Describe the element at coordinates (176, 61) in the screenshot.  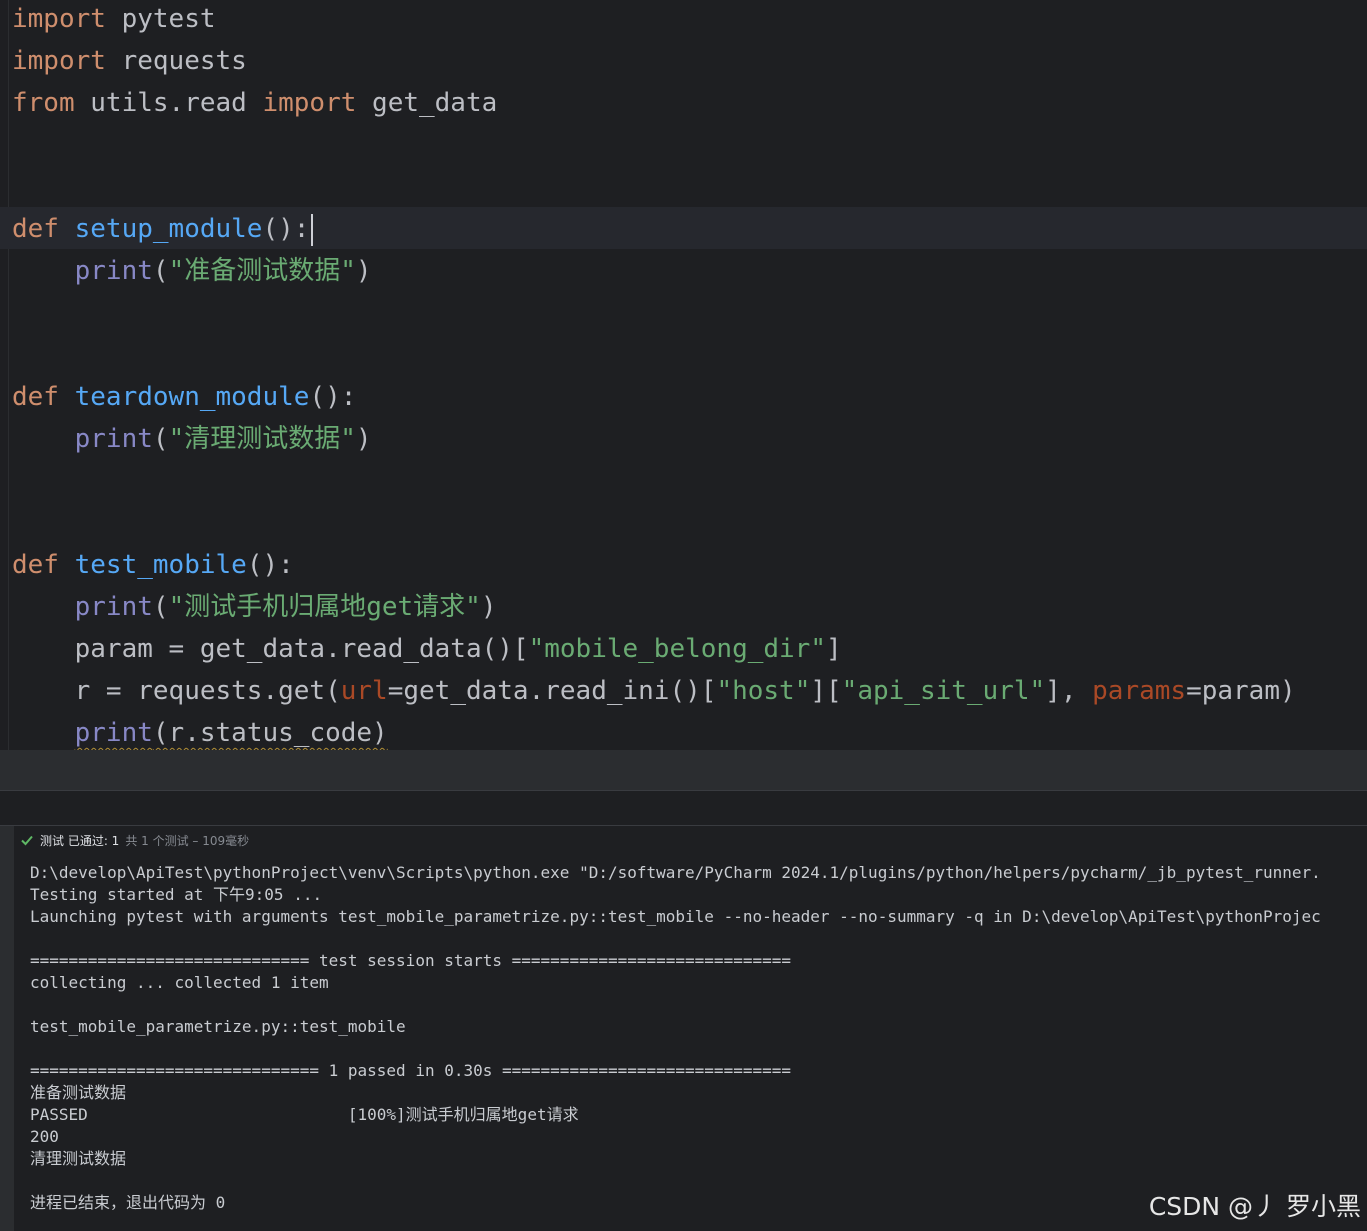
I see `module-name: requests` at that location.